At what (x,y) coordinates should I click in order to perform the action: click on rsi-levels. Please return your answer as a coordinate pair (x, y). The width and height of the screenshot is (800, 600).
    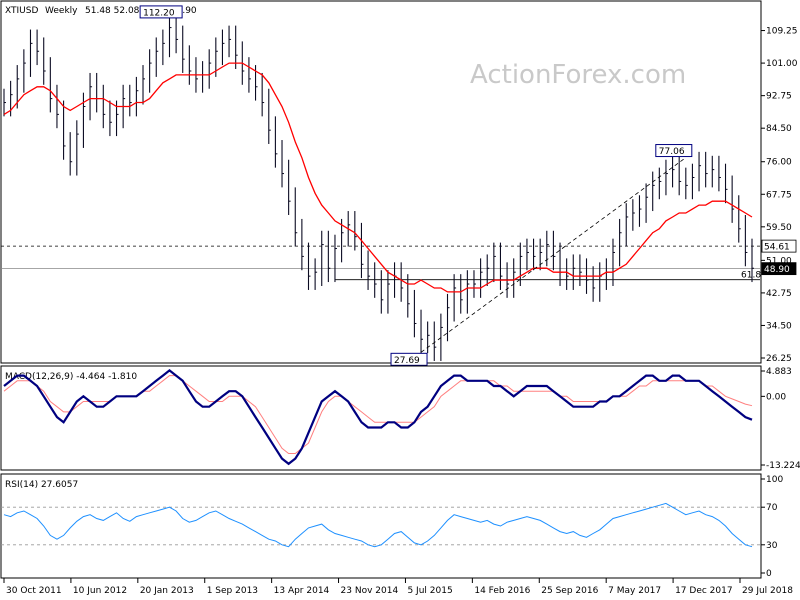
    Looking at the image, I should click on (380, 526).